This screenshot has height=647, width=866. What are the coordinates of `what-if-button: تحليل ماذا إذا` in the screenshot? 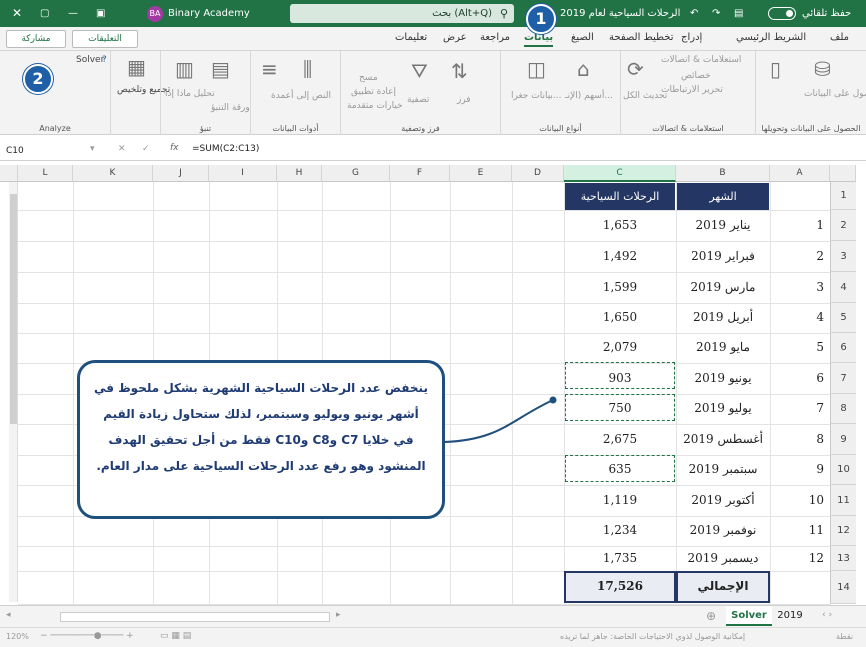 It's located at (190, 94).